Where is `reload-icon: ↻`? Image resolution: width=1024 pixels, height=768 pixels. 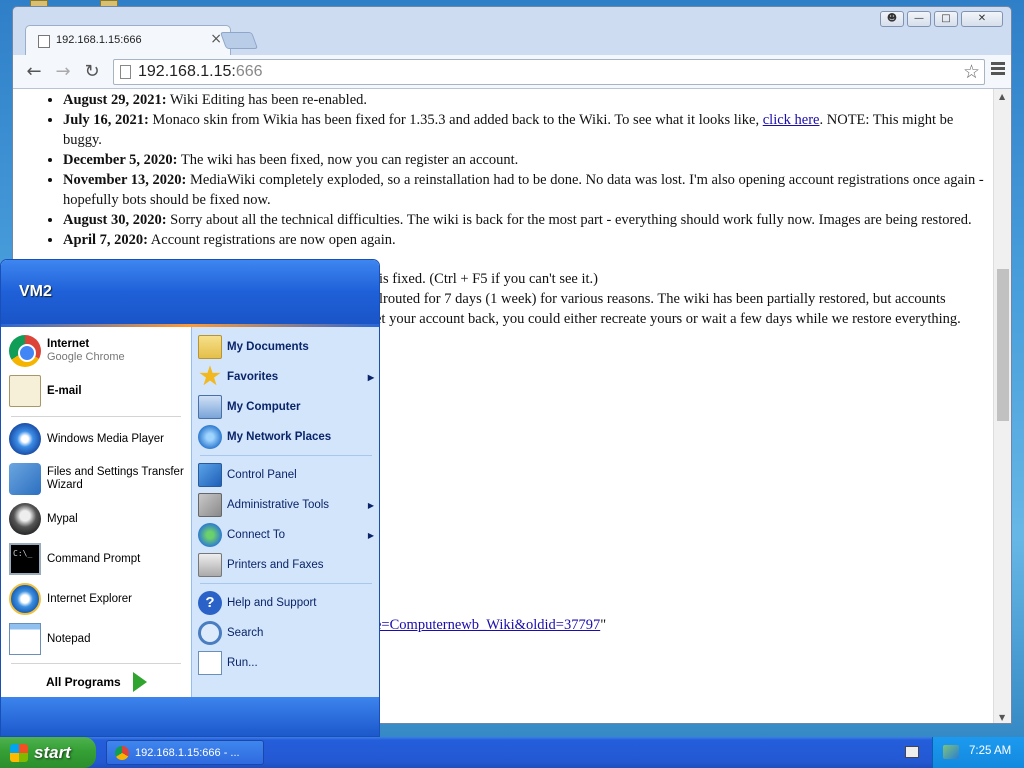 reload-icon: ↻ is located at coordinates (92, 72).